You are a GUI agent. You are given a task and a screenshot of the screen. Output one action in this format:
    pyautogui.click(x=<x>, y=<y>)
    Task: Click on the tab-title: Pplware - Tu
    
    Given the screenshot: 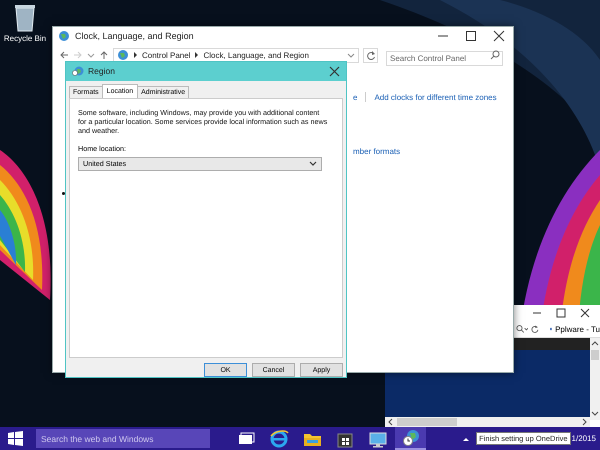 What is the action you would take?
    pyautogui.click(x=577, y=329)
    